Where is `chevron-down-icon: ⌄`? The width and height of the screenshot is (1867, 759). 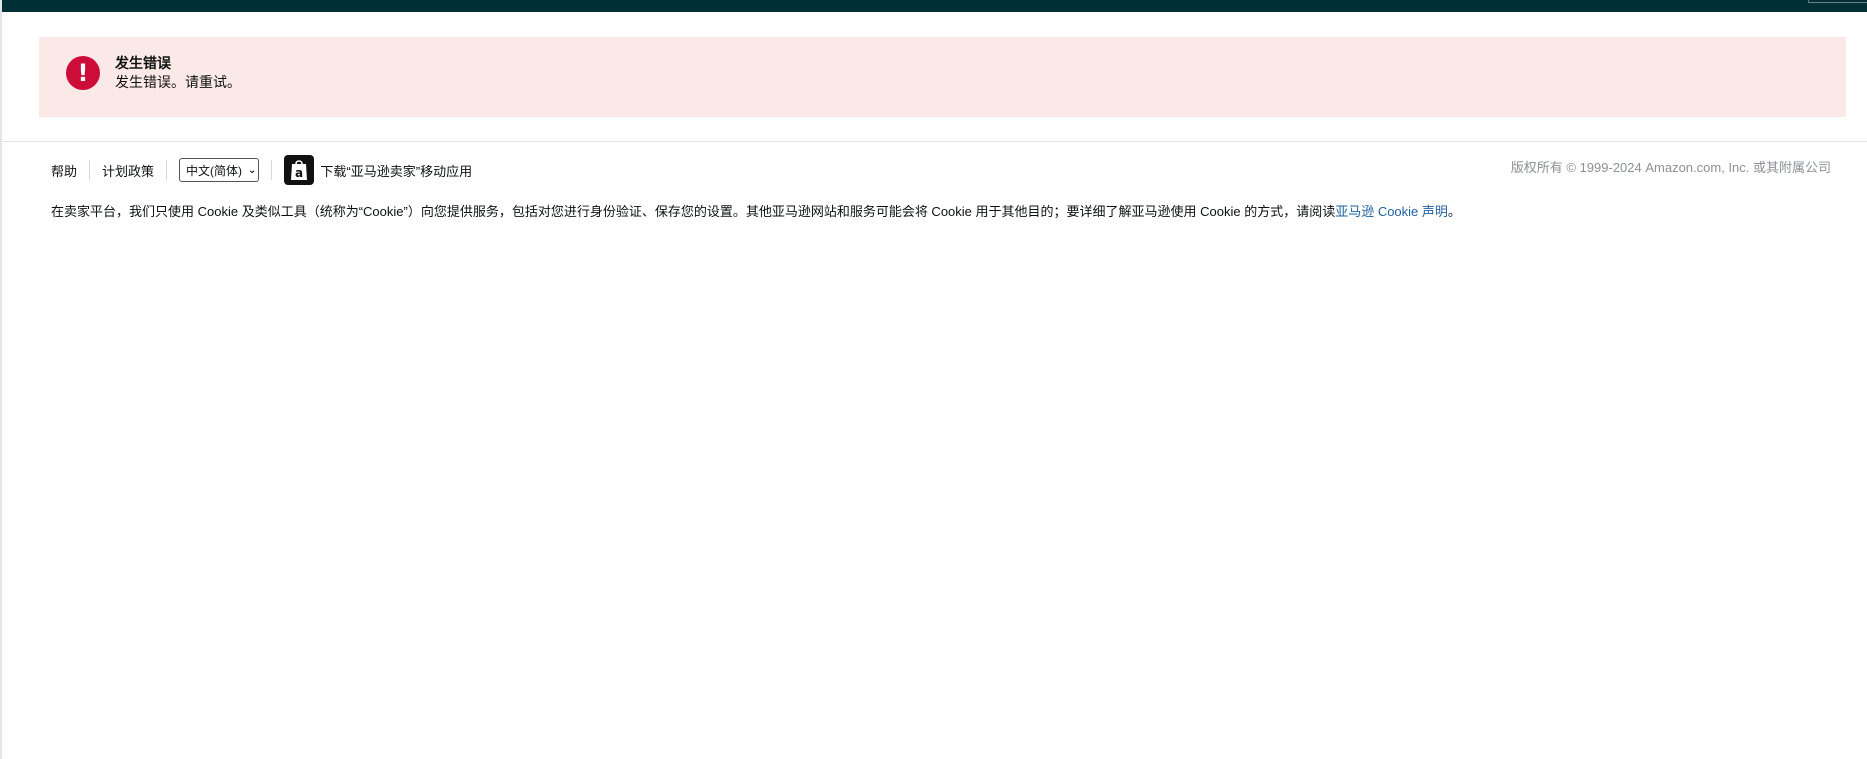
chevron-down-icon: ⌄ is located at coordinates (252, 170).